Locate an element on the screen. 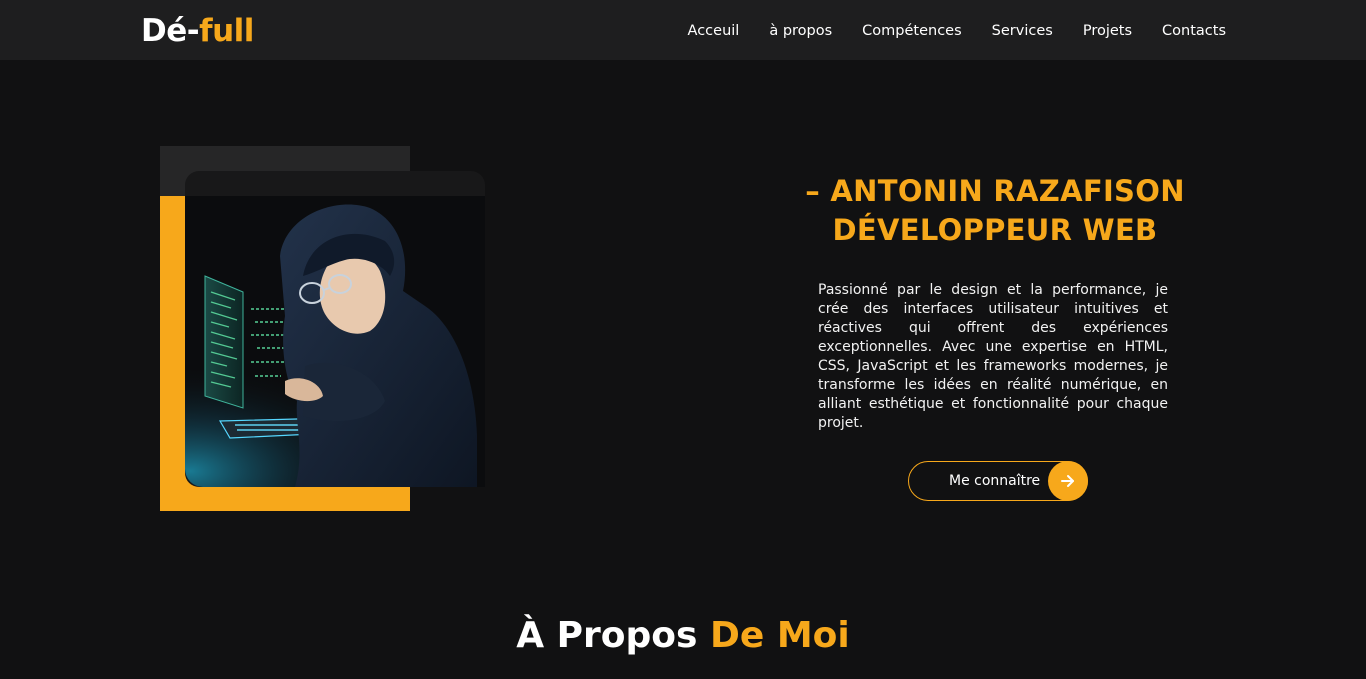 The width and height of the screenshot is (1366, 679). coder-illustration is located at coordinates (335, 341).